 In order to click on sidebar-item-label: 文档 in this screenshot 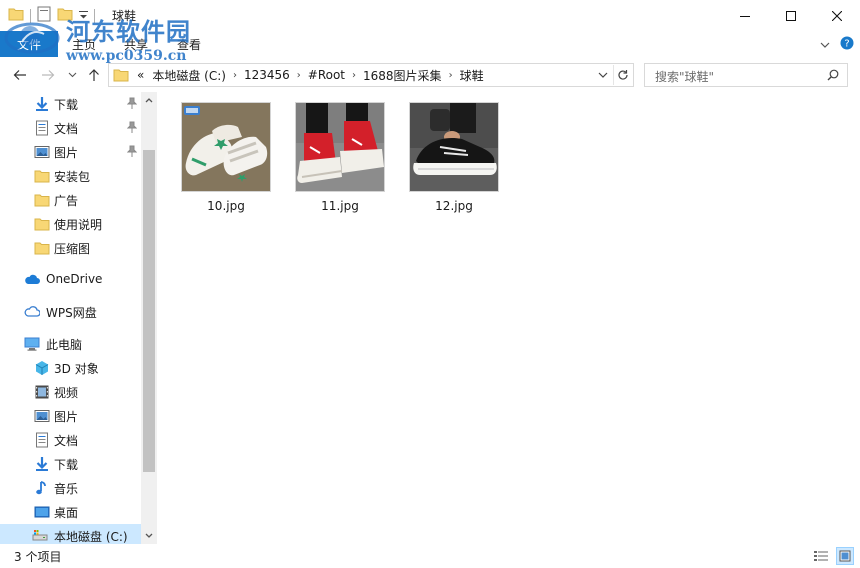, I will do `click(66, 129)`.